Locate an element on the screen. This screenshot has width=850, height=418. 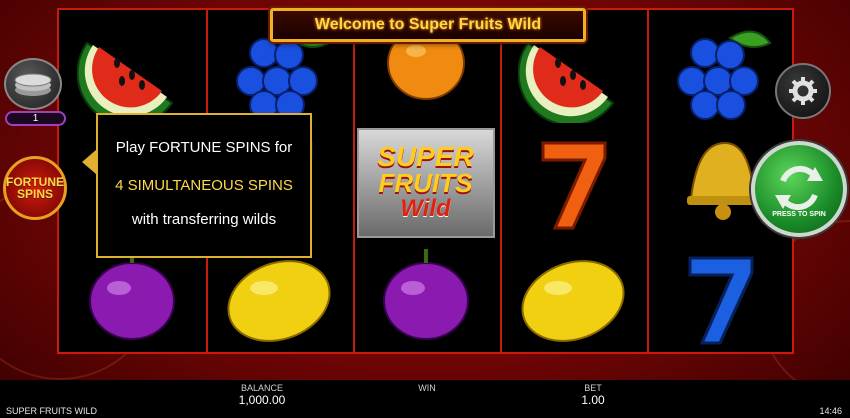
clock: 14:46 is located at coordinates (830, 411).